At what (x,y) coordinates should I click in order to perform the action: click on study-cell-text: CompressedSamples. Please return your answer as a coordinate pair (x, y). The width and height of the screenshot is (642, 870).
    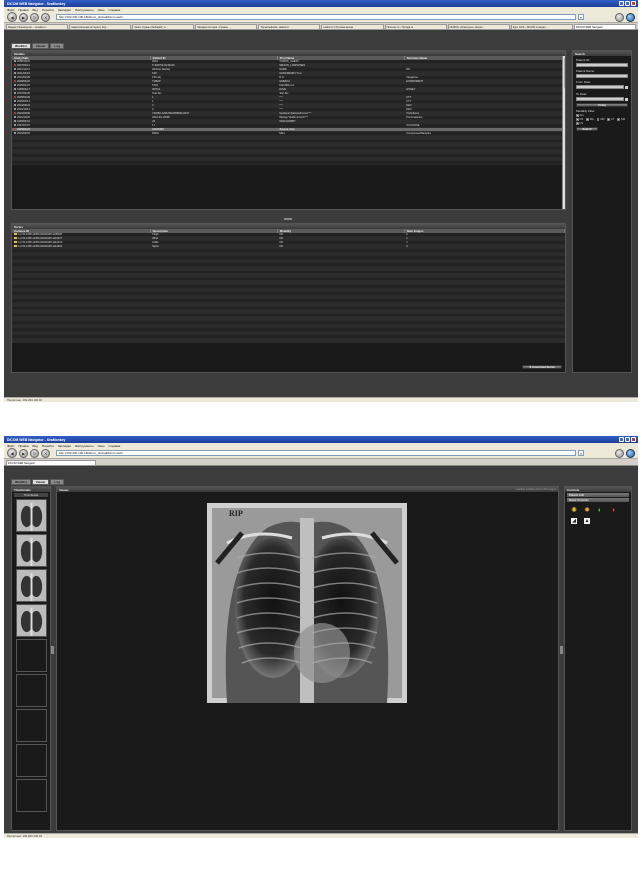
    Looking at the image, I should click on (419, 134).